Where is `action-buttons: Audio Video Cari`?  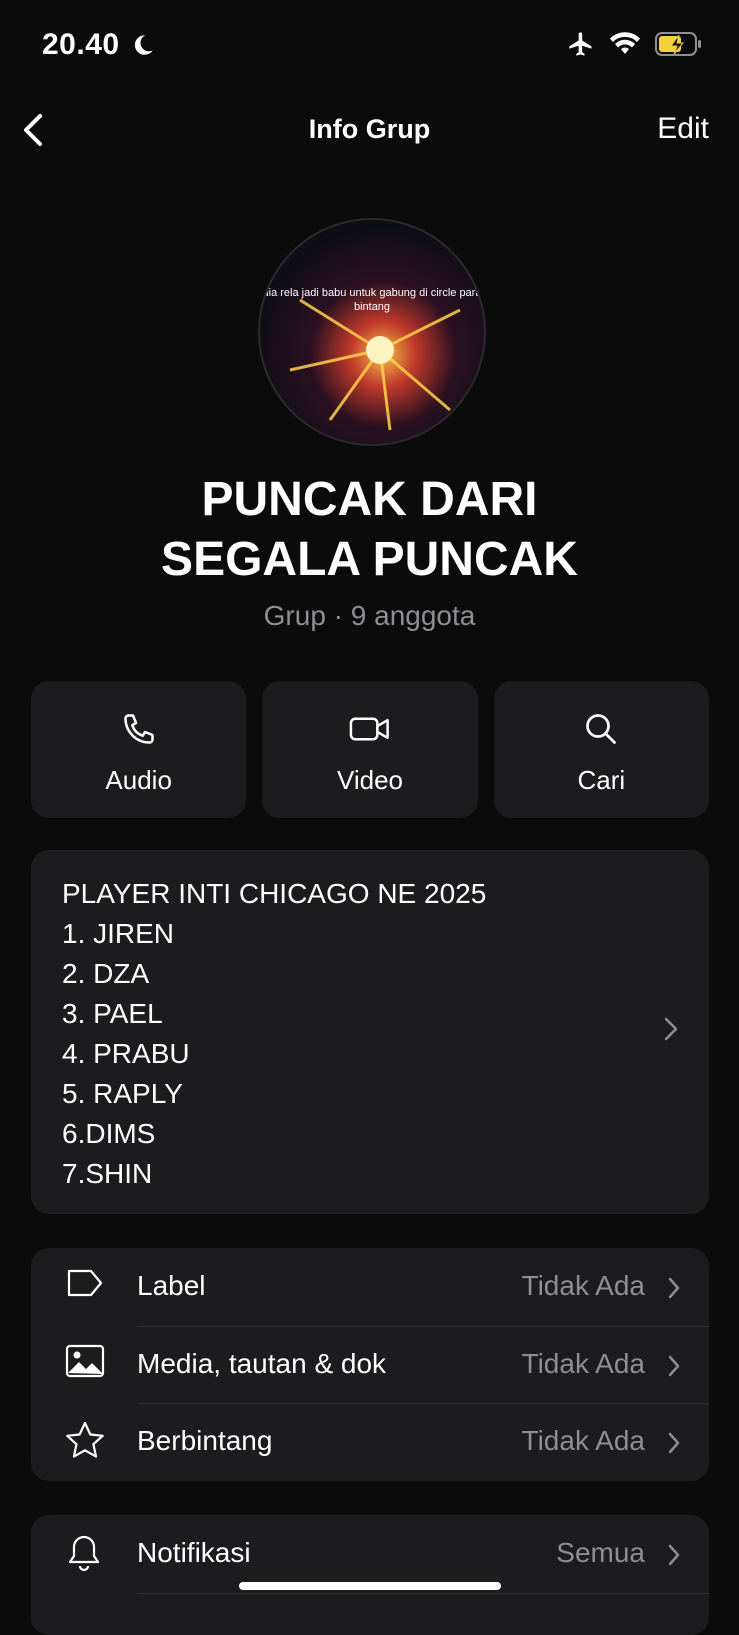 action-buttons: Audio Video Cari is located at coordinates (370, 749).